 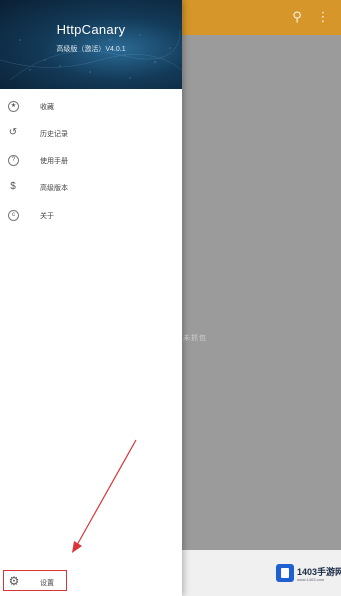 What do you see at coordinates (91, 44) in the screenshot?
I see `drawer-header: HttpCanary 高级版（激活）V4.0.1` at bounding box center [91, 44].